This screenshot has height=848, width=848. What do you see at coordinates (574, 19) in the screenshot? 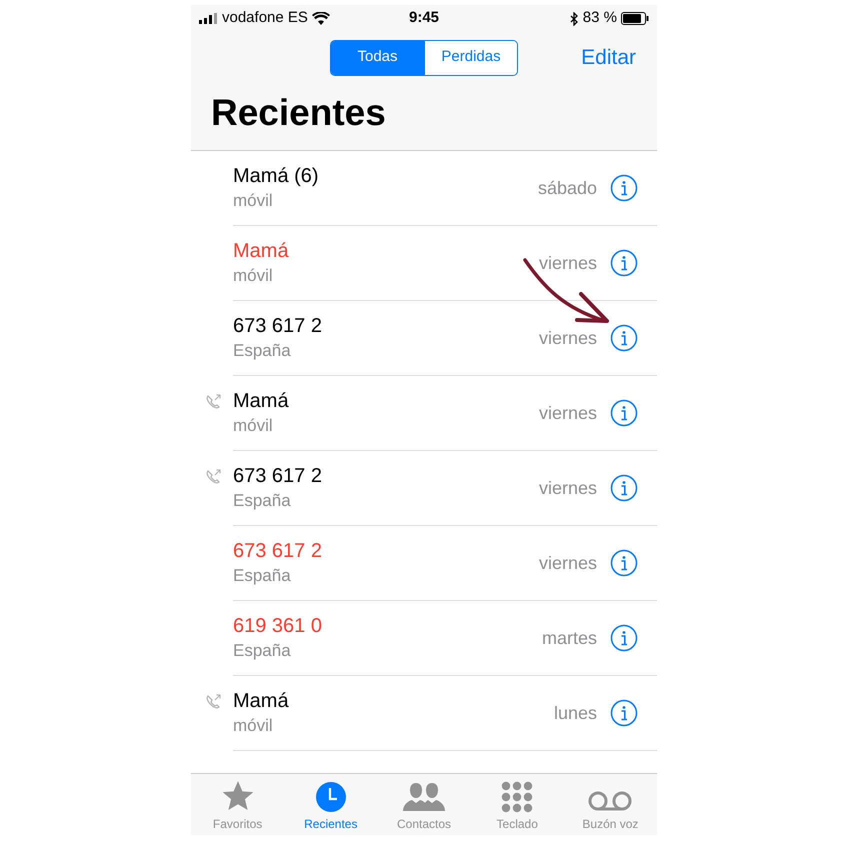
I see `bluetooth-icon` at bounding box center [574, 19].